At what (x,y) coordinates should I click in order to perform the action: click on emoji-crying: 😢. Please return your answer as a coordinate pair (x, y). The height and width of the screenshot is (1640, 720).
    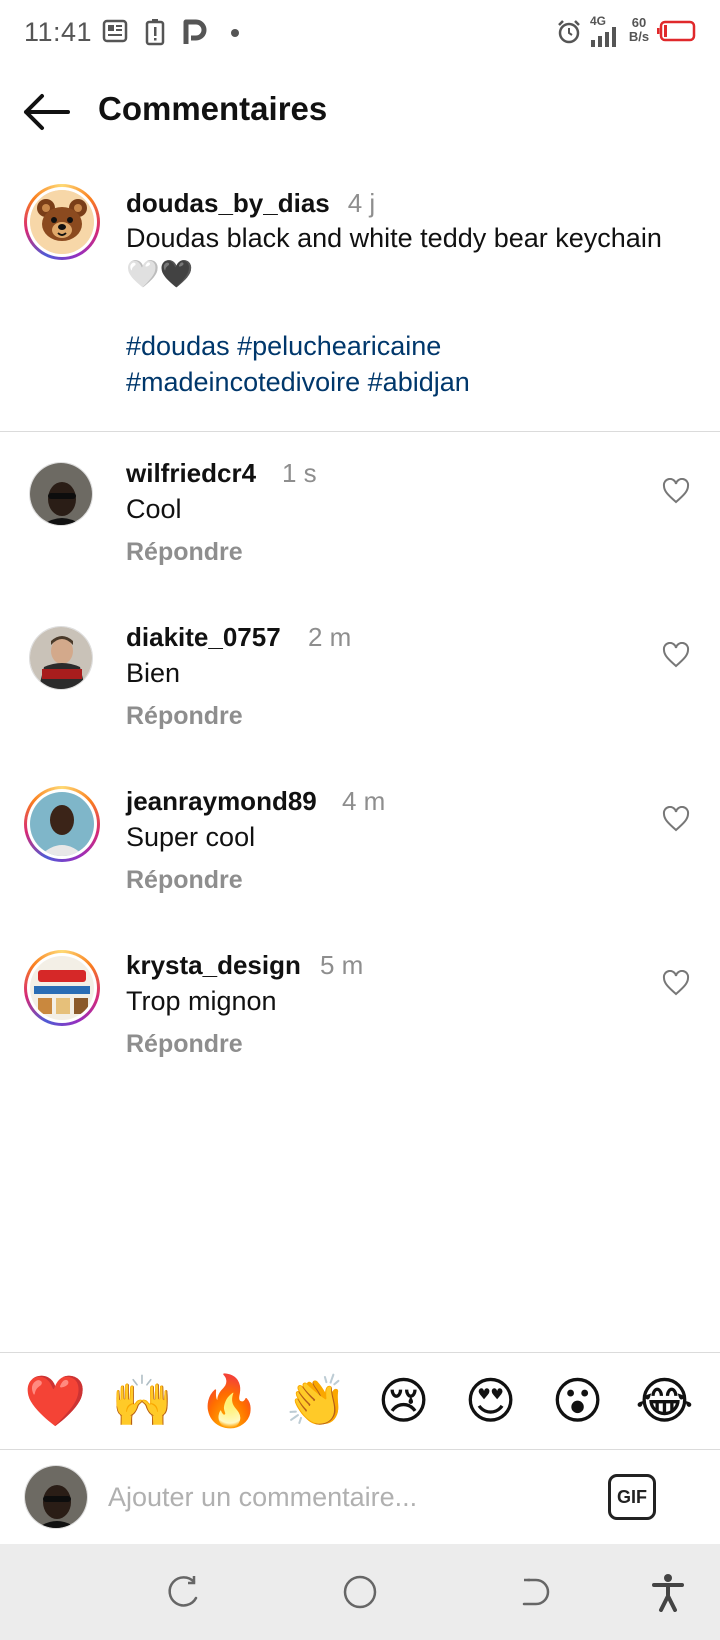
    Looking at the image, I should click on (404, 1401).